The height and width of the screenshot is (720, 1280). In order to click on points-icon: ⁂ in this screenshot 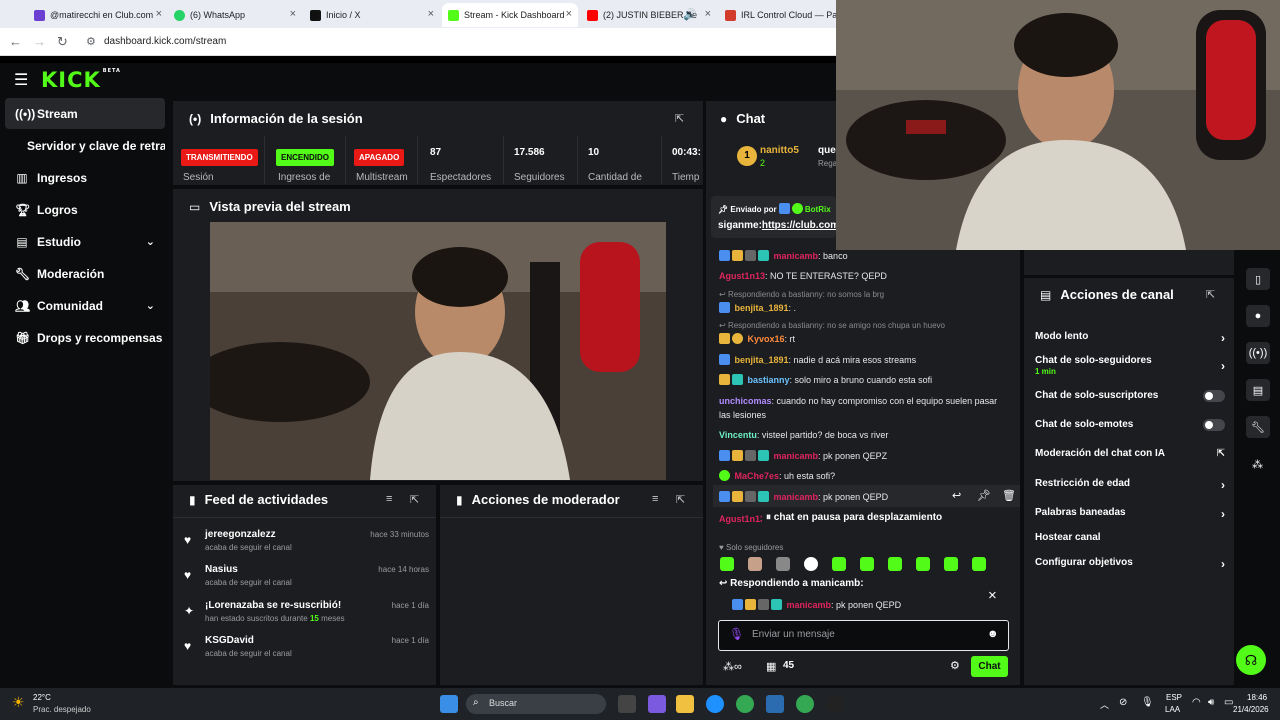, I will do `click(1257, 464)`.